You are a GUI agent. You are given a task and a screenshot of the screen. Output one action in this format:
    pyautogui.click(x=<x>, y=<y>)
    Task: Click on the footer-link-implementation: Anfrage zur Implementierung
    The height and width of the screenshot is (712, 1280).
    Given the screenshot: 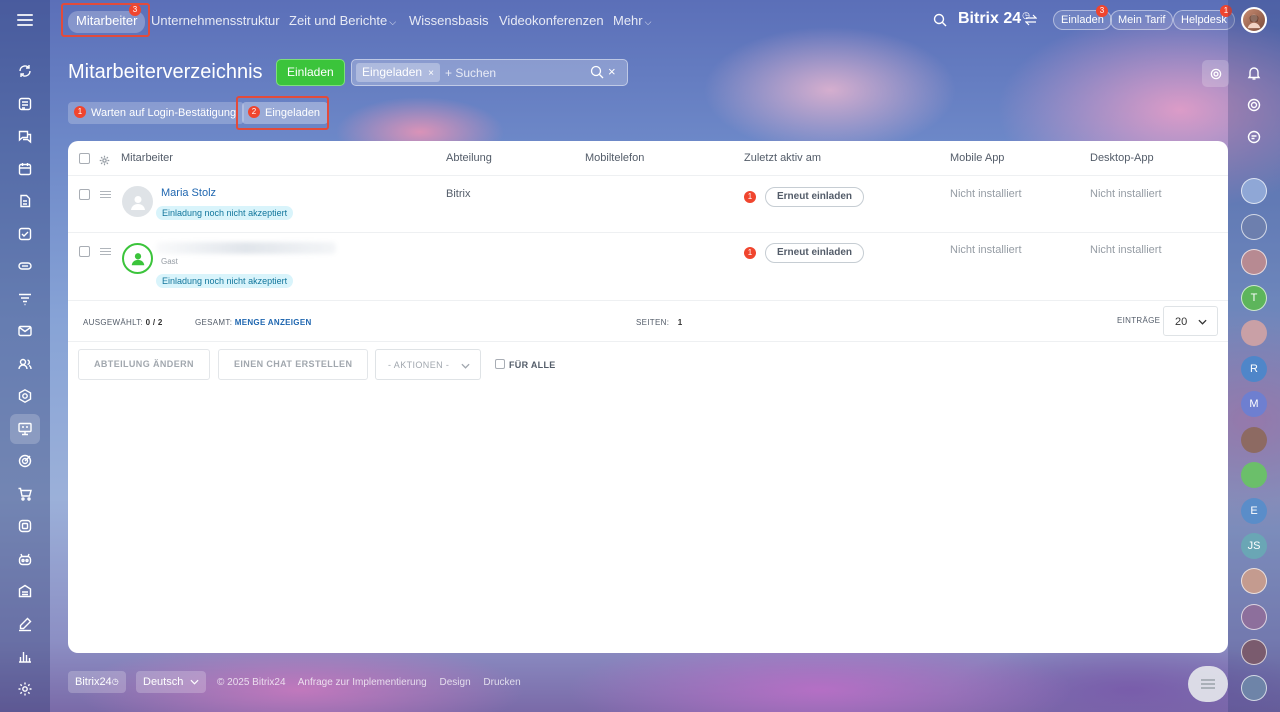 What is the action you would take?
    pyautogui.click(x=362, y=682)
    